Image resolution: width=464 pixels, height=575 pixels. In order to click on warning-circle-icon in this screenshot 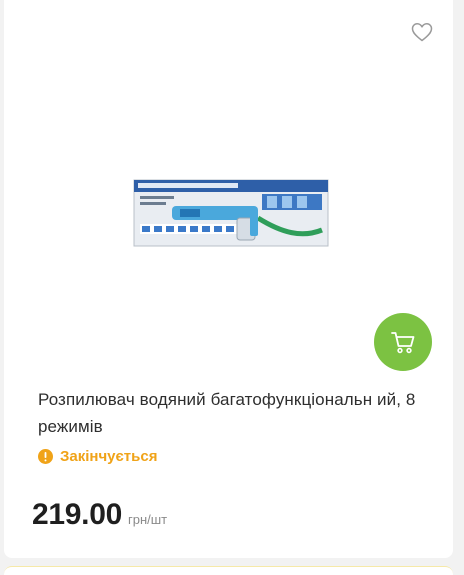, I will do `click(45, 456)`.